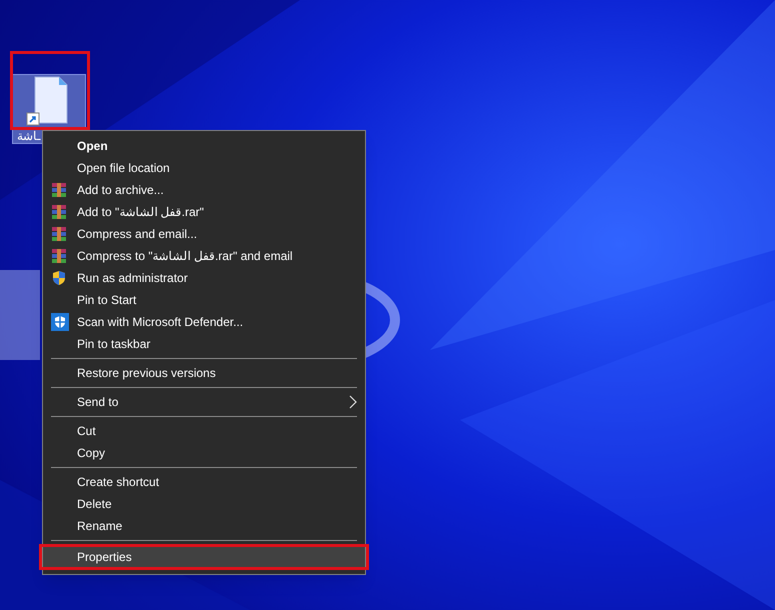 The image size is (775, 610). What do you see at coordinates (204, 504) in the screenshot?
I see `menu-item: Delete` at bounding box center [204, 504].